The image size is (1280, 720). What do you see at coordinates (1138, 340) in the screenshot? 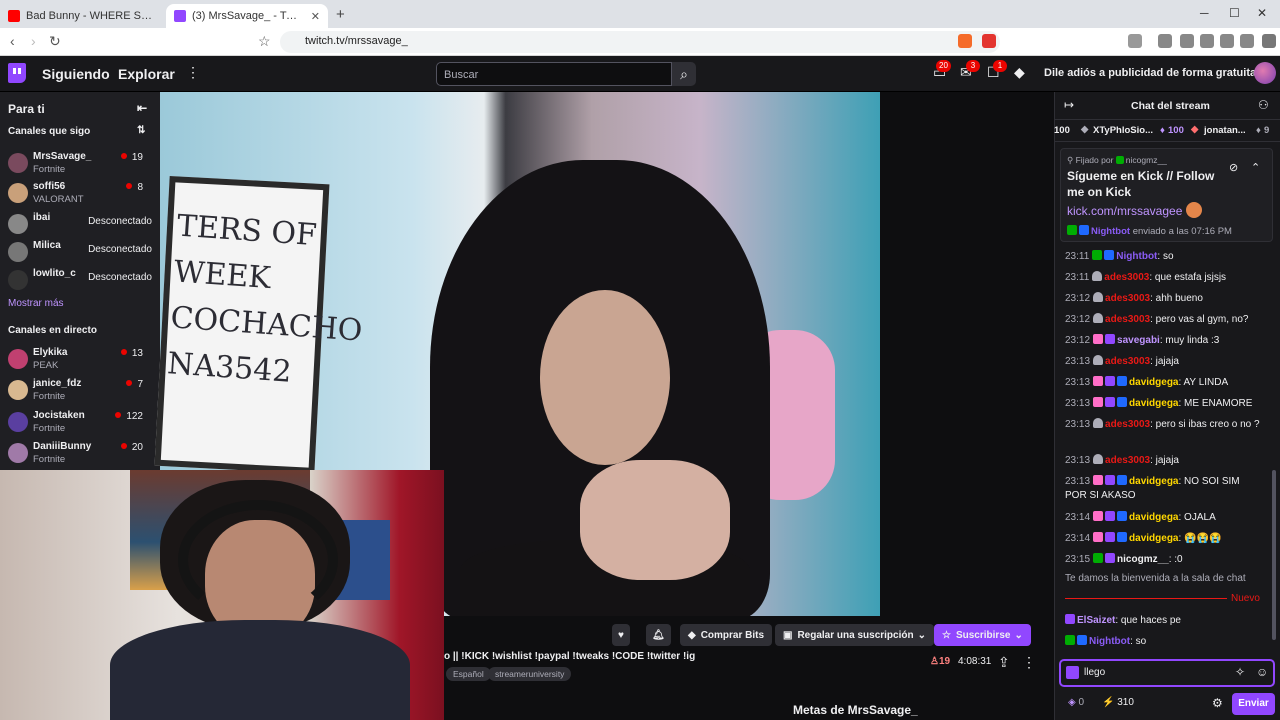
I see `chat-username: savegabi` at bounding box center [1138, 340].